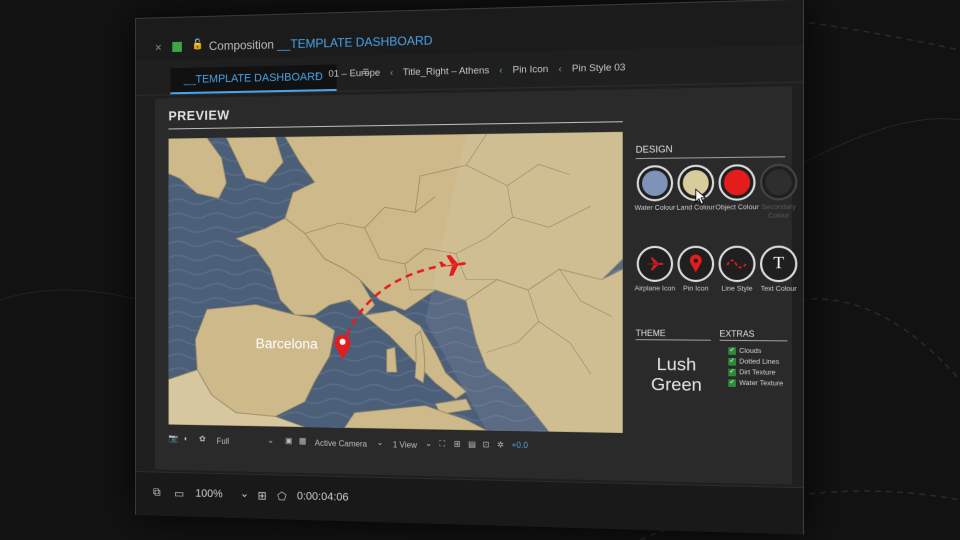 The height and width of the screenshot is (540, 960). Describe the element at coordinates (341, 443) in the screenshot. I see `camera-value: Active Camera` at that location.